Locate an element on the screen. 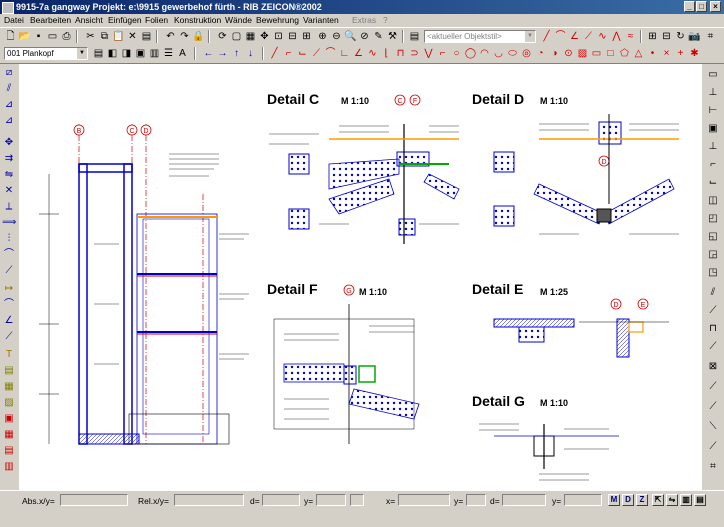 This screenshot has width=724, height=527. draw-square-icon: □ is located at coordinates (610, 53).